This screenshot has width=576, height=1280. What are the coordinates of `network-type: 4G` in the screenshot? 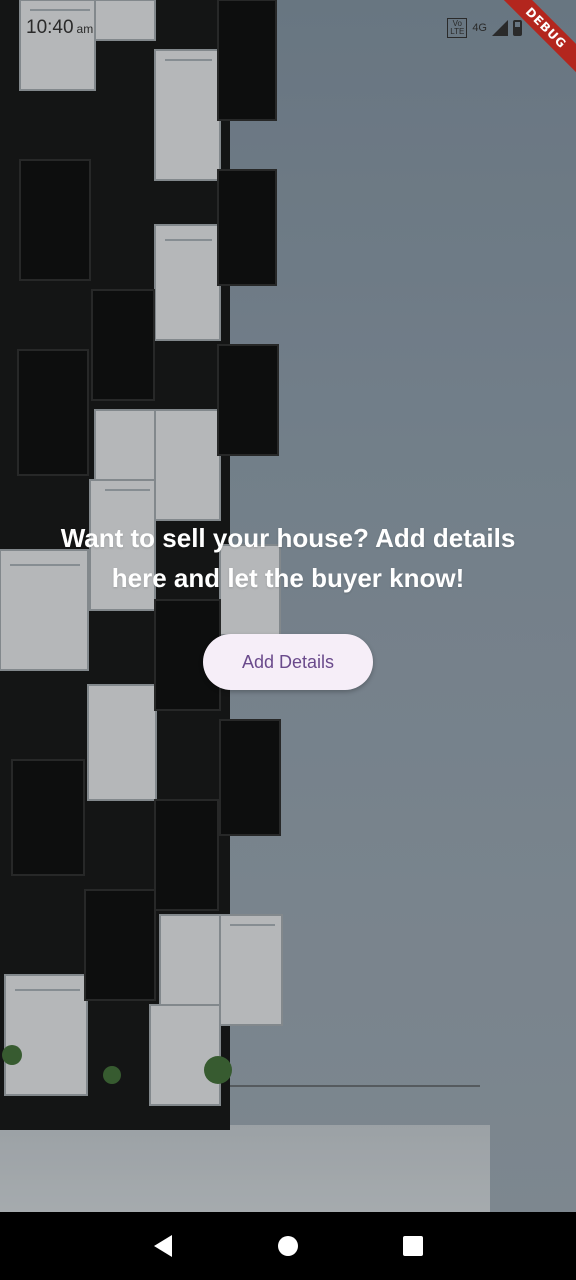 It's located at (479, 28).